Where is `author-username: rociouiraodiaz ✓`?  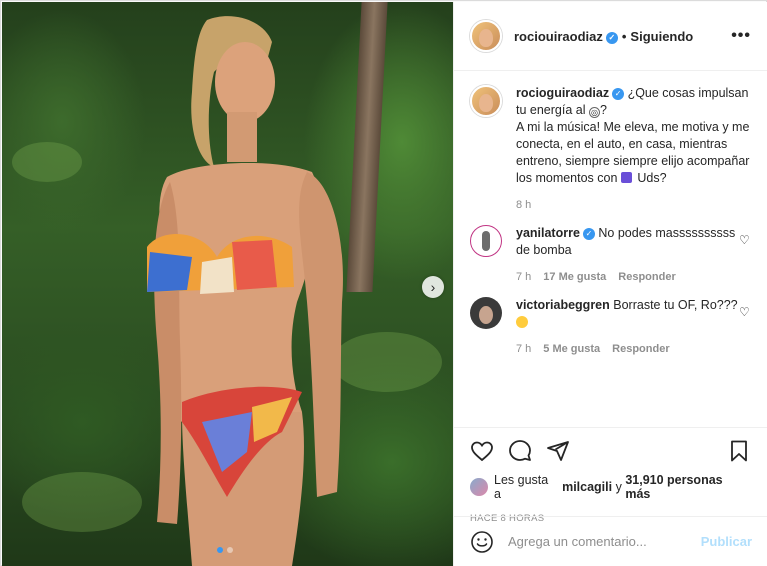 author-username: rociouiraodiaz ✓ is located at coordinates (566, 36).